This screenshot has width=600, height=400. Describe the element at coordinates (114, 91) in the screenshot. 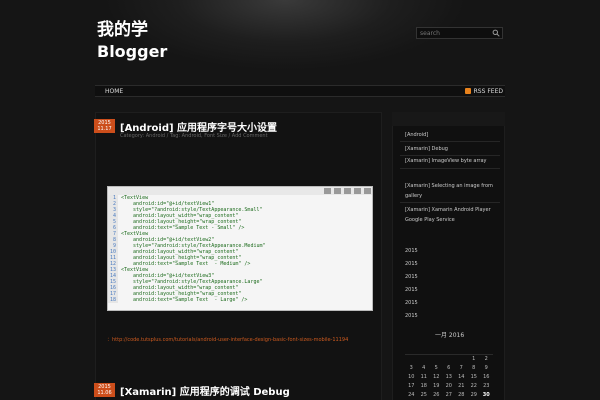

I see `nav-home-link: HOME` at that location.